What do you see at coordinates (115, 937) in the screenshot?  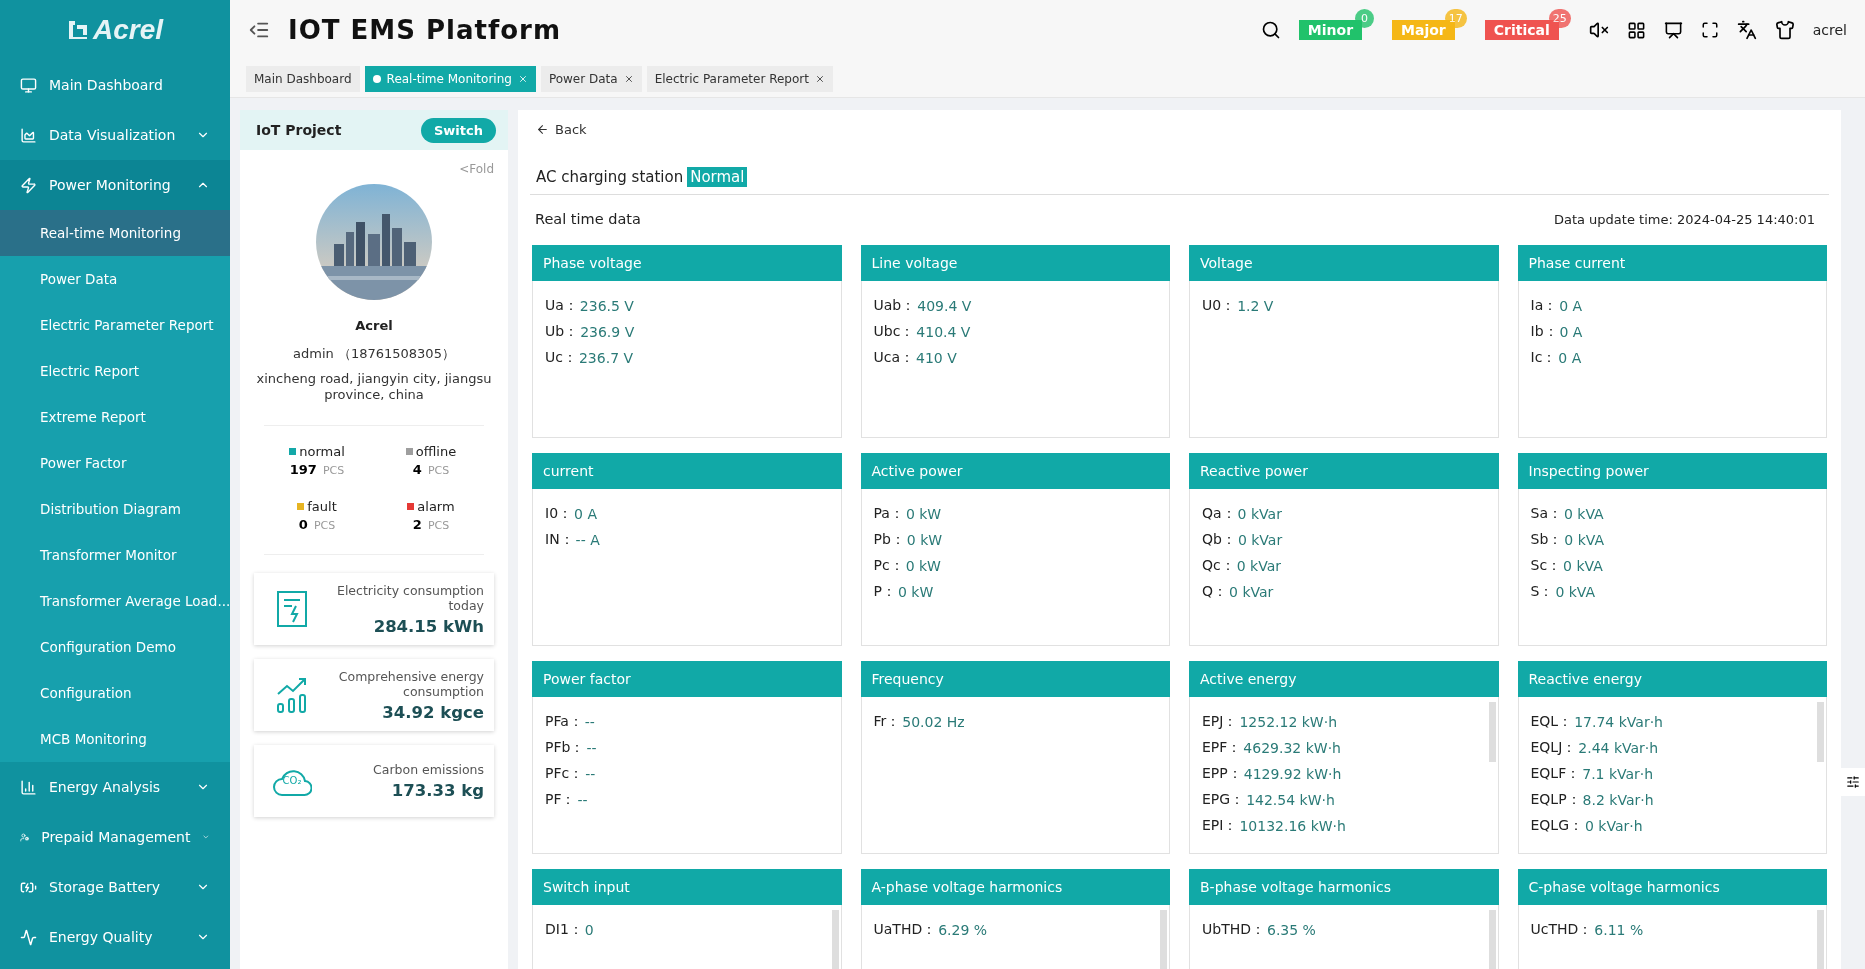 I see `sidebar-item: Energy Quality` at bounding box center [115, 937].